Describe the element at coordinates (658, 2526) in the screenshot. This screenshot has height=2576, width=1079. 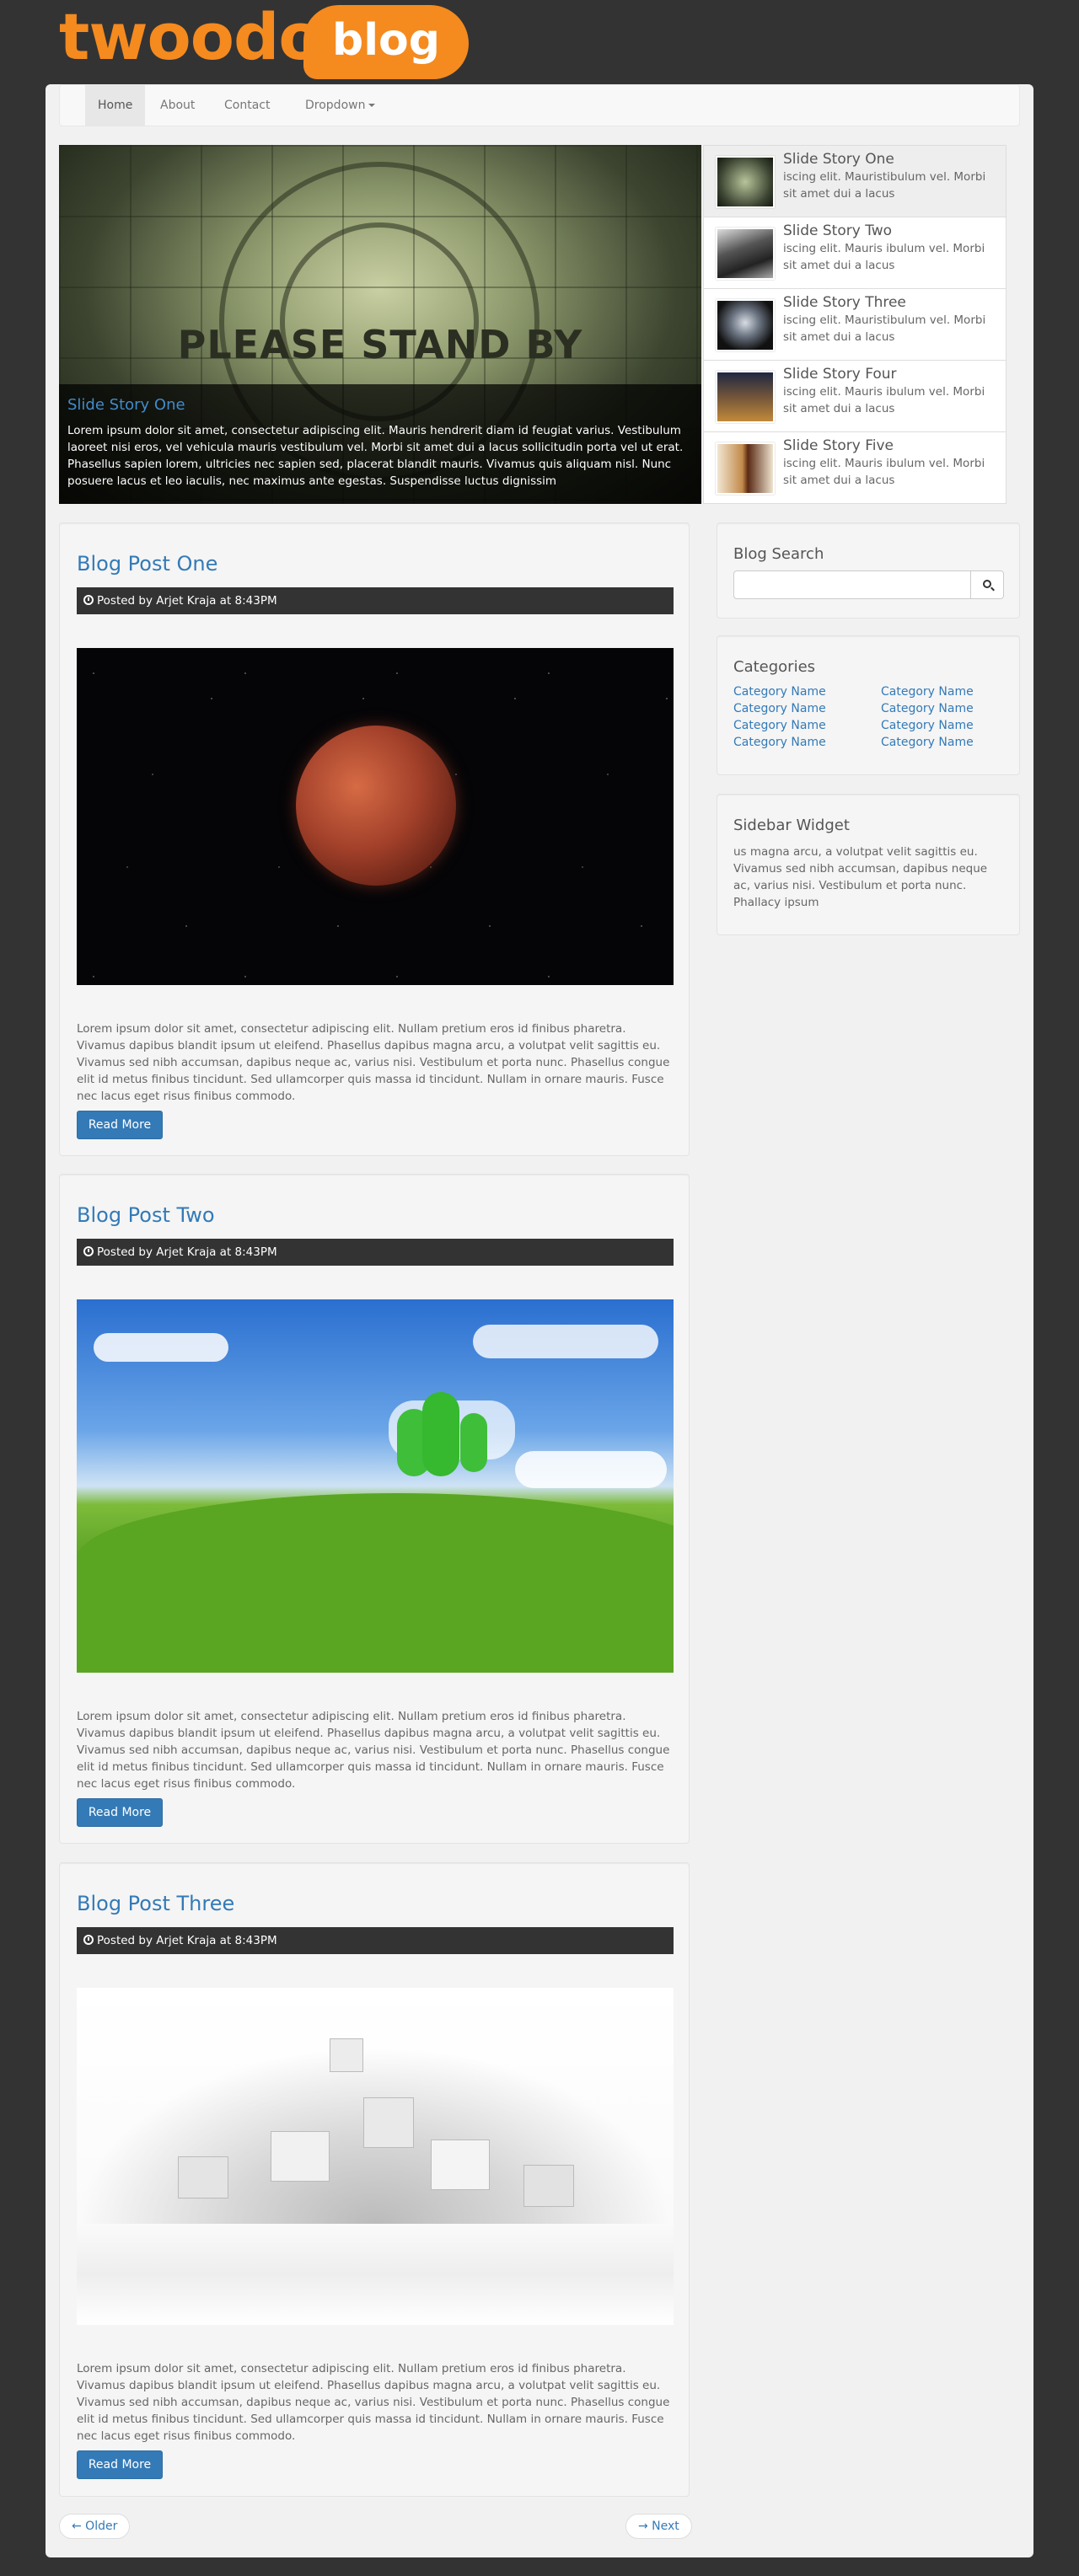
I see `next-button: → Next` at that location.